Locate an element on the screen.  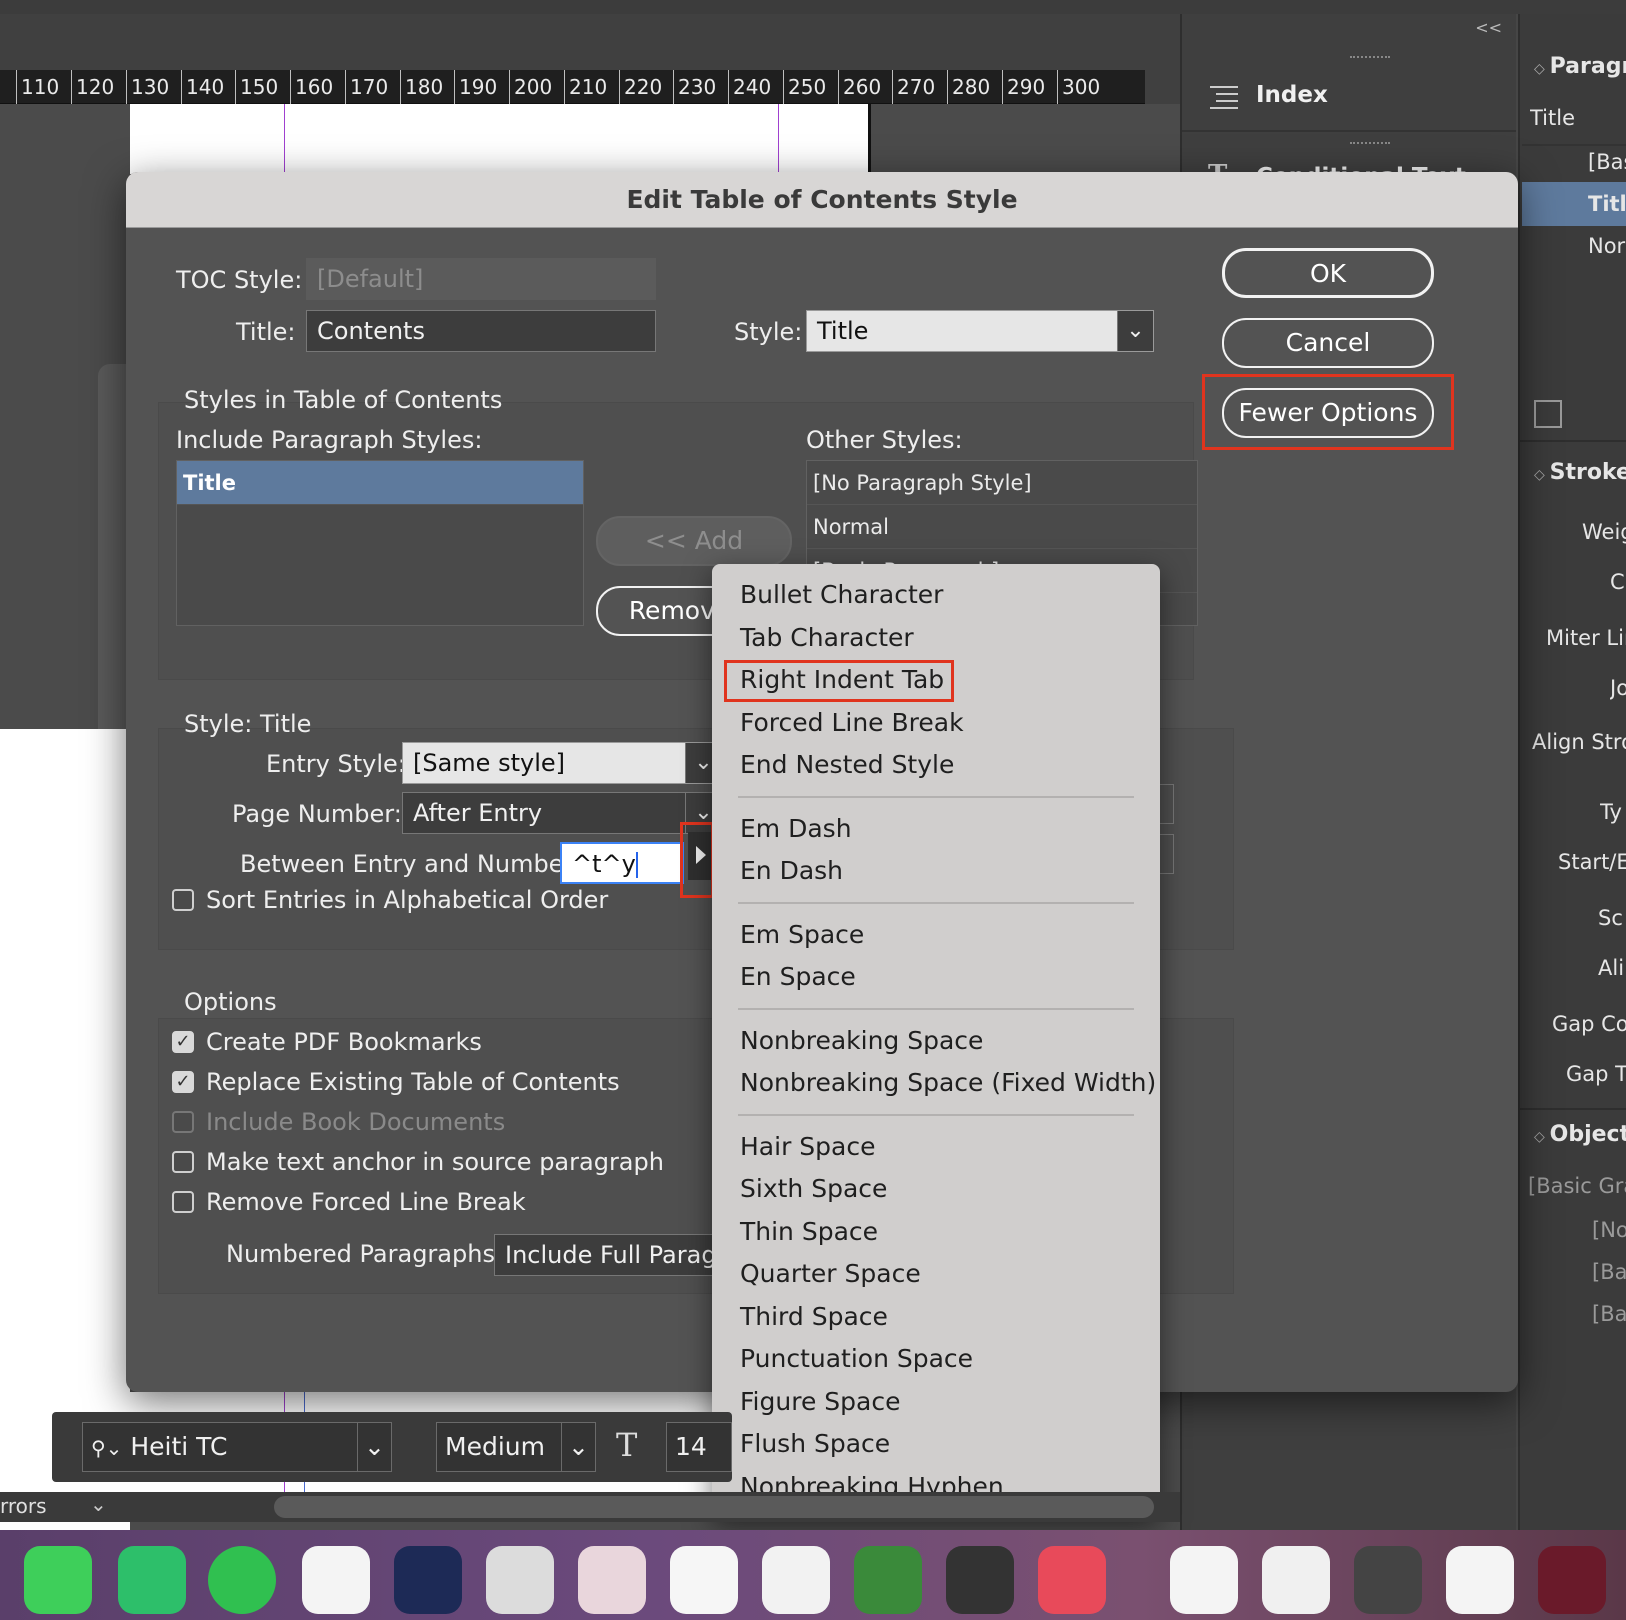
ruler-tick: 260 is located at coordinates (859, 87).